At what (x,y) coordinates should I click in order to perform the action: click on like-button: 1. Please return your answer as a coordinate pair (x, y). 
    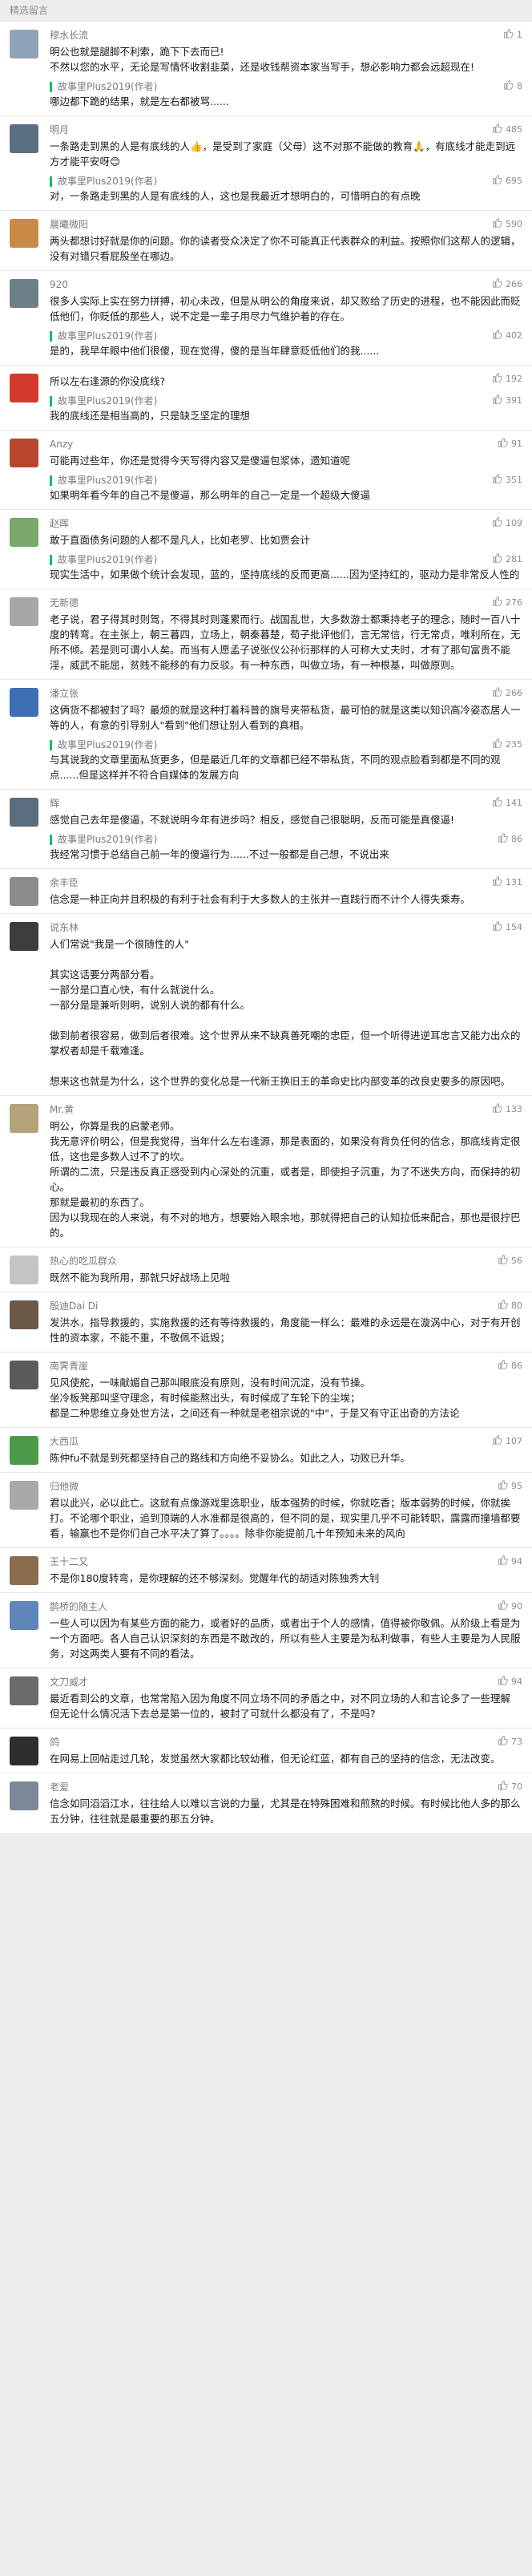
    Looking at the image, I should click on (512, 34).